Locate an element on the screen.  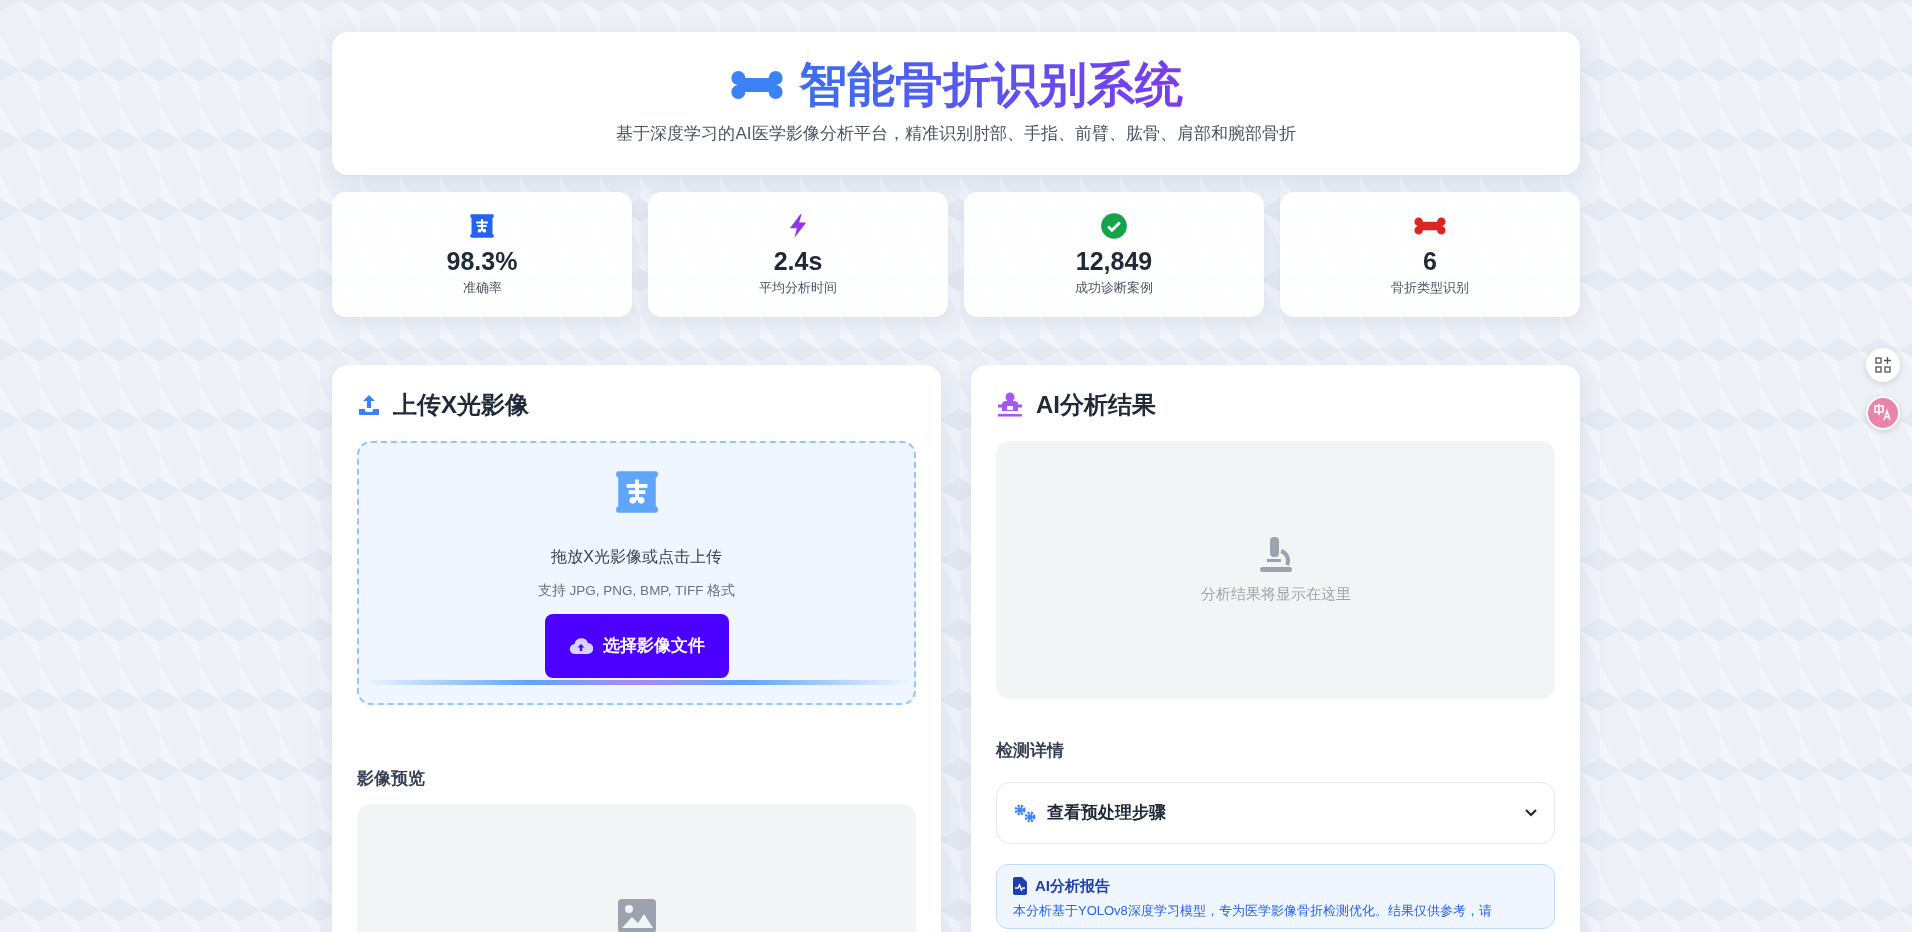
bone-icon is located at coordinates (757, 84).